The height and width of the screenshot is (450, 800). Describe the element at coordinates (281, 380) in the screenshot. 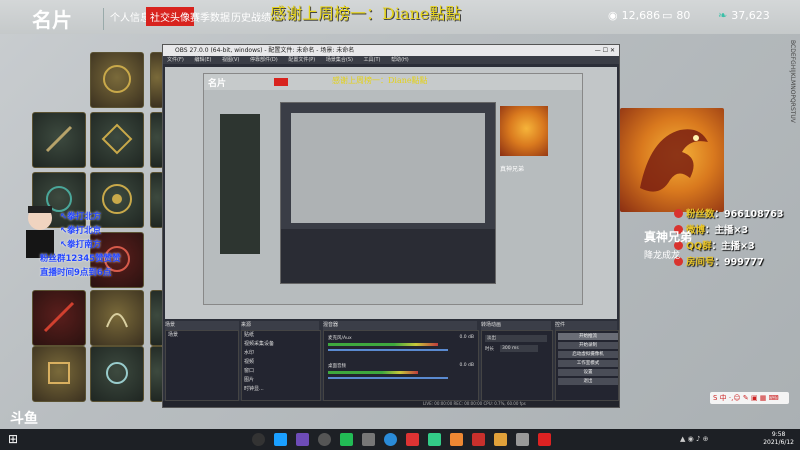

I see `source-item: 图片` at that location.